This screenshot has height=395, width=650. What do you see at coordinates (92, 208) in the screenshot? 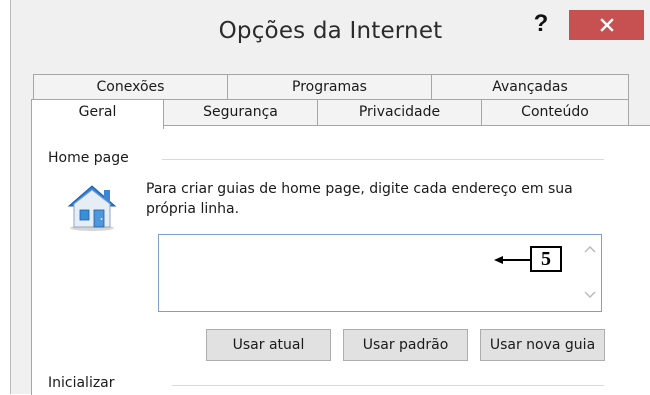
I see `home-page-icon` at bounding box center [92, 208].